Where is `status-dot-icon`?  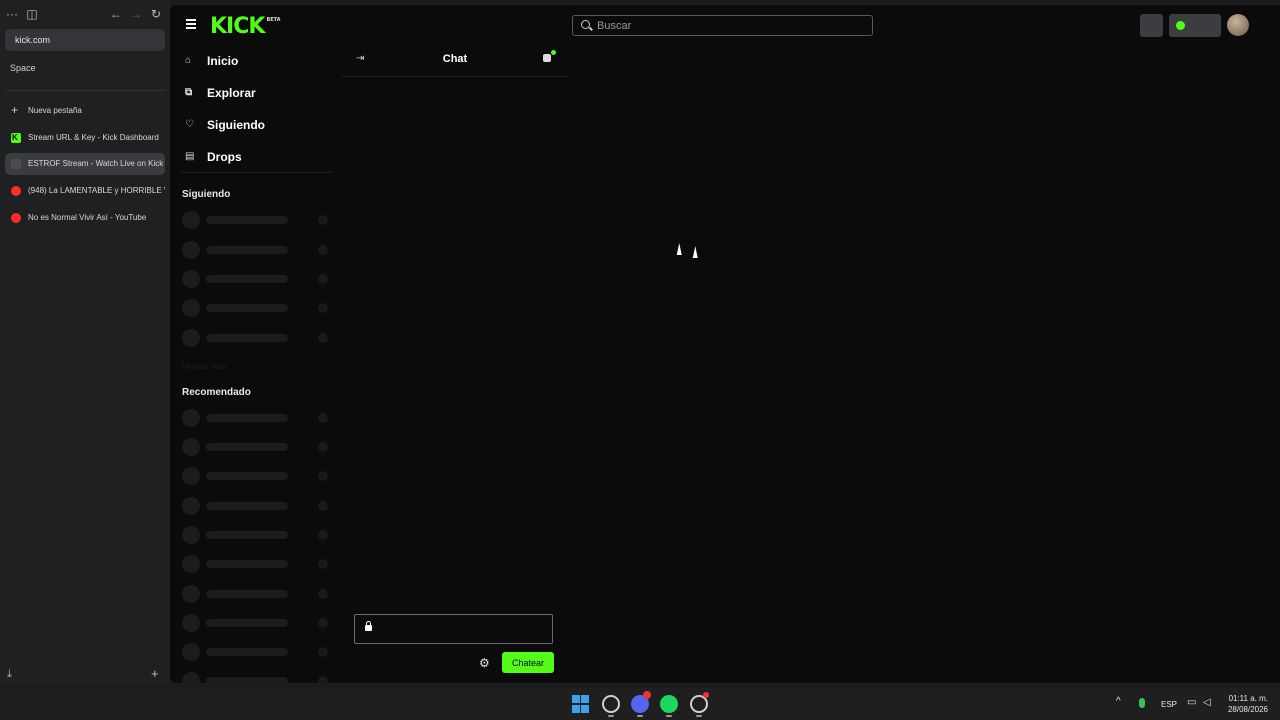 status-dot-icon is located at coordinates (1180, 25).